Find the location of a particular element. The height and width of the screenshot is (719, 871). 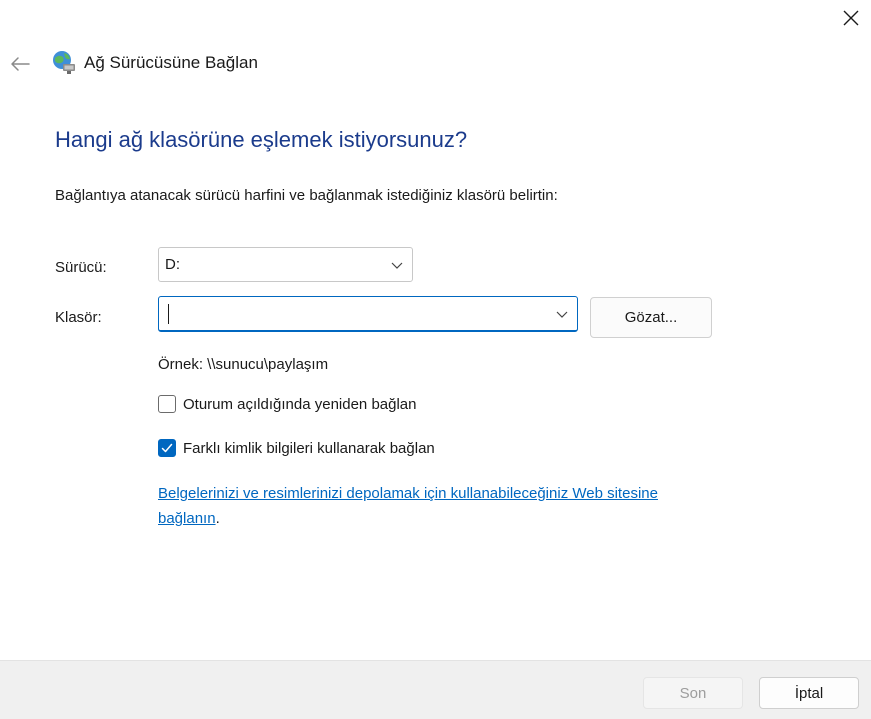

drive-select-value: D: is located at coordinates (172, 264).